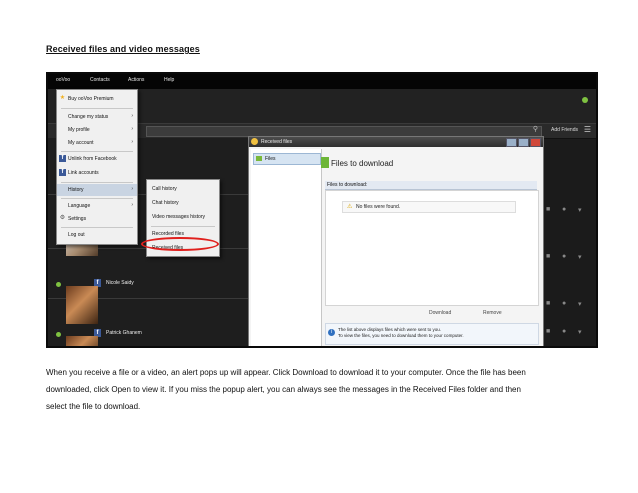  Describe the element at coordinates (325, 162) in the screenshot. I see `download-icon` at that location.